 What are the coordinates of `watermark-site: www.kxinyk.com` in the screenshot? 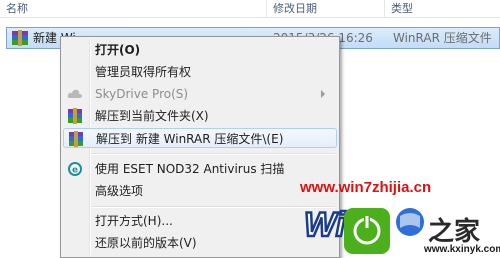 It's located at (462, 249).